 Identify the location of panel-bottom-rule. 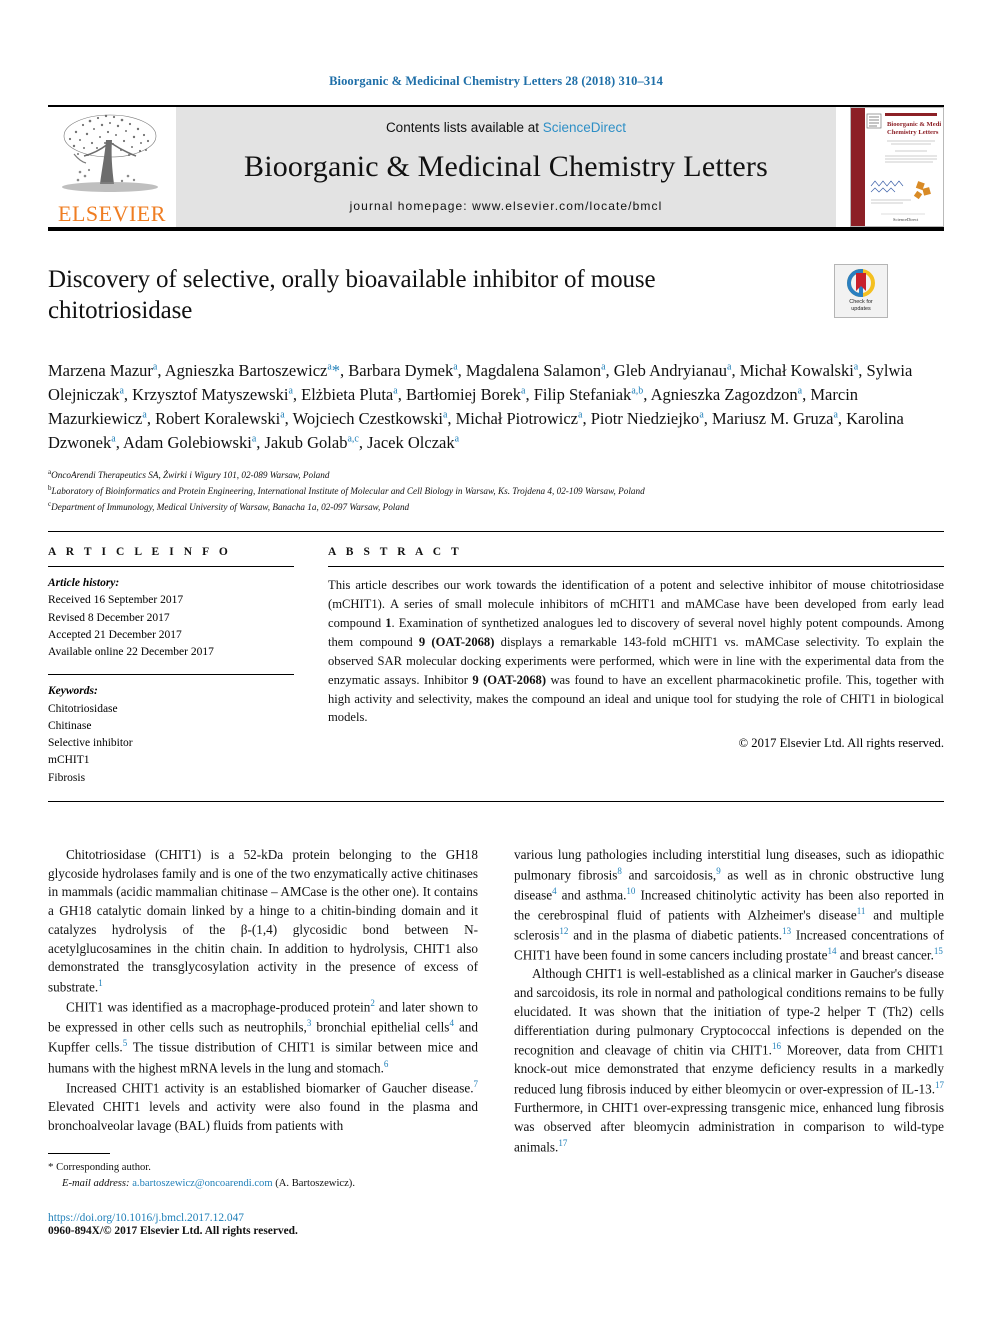
(496, 801).